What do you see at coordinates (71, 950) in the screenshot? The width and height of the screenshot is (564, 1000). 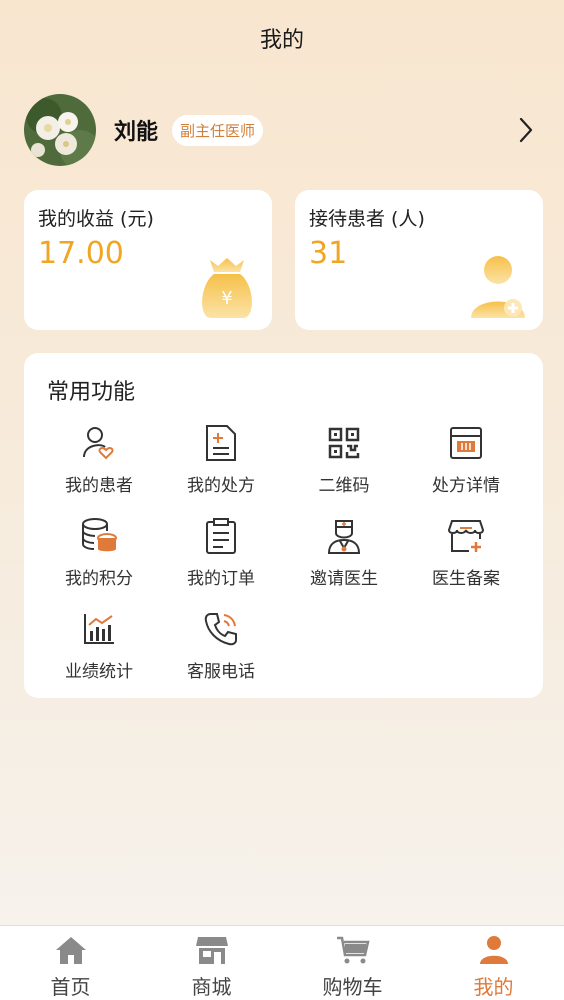 I see `home-icon` at bounding box center [71, 950].